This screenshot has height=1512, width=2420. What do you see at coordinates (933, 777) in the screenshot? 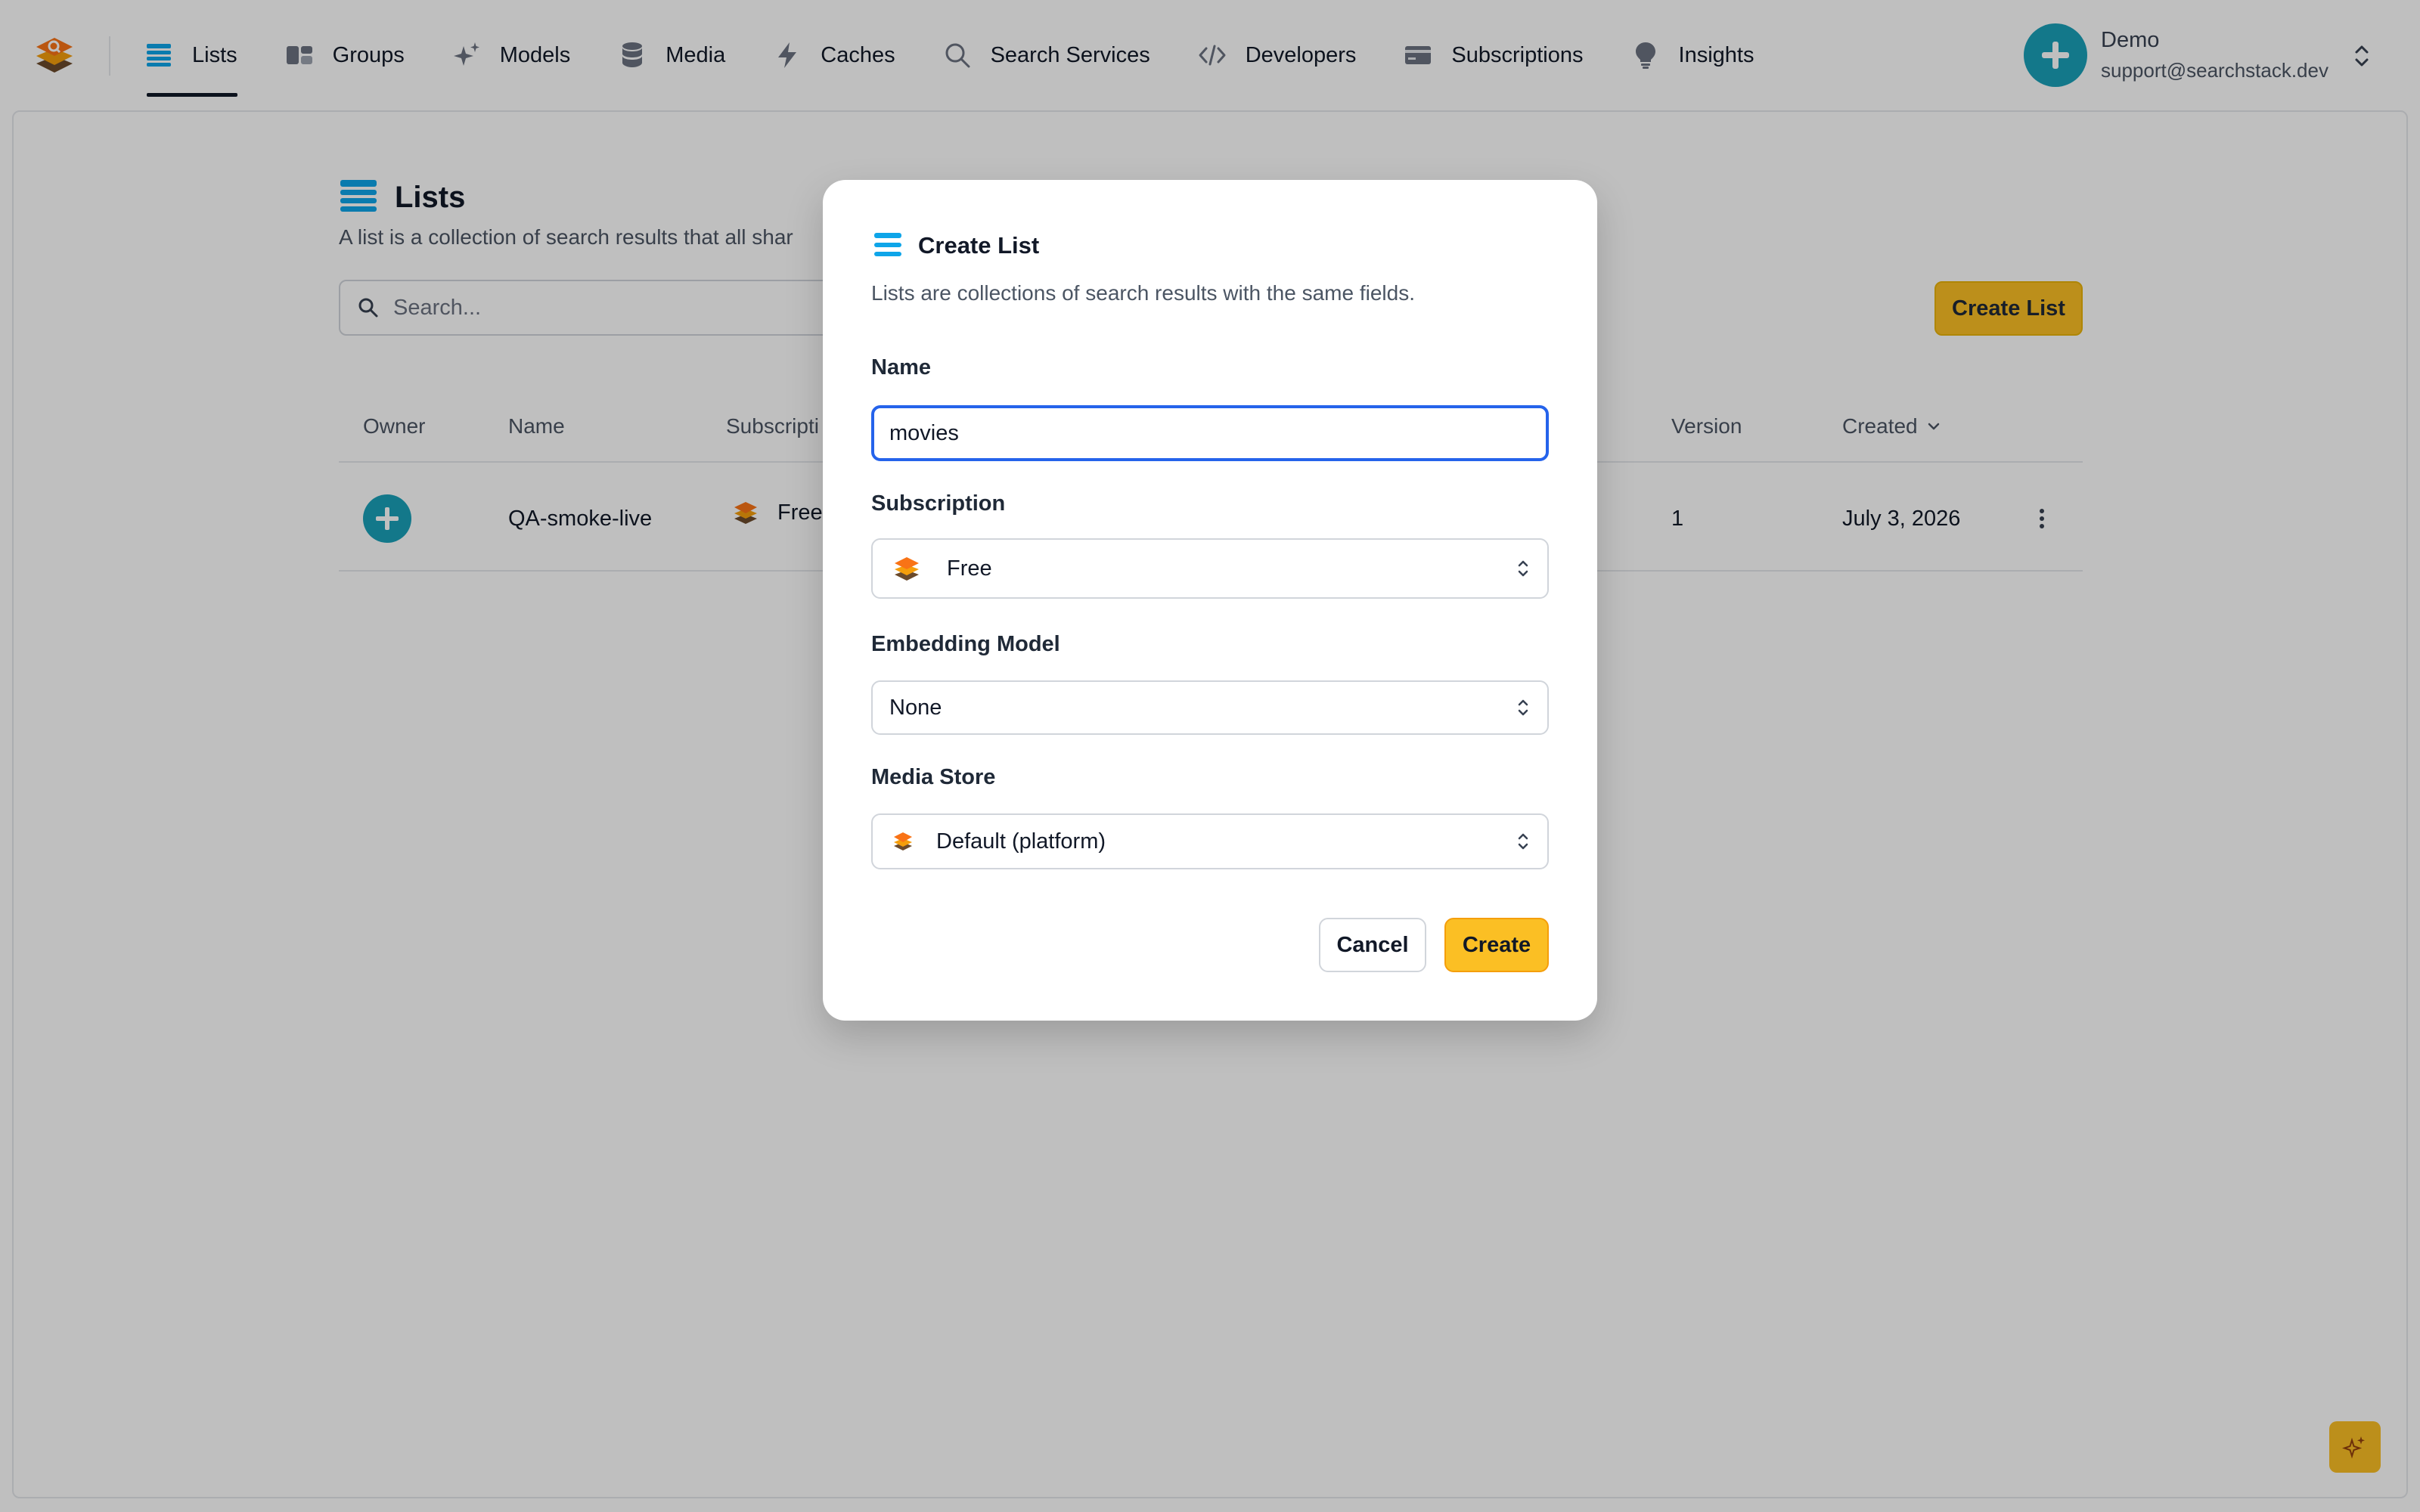
I see `media-store-label: Media Store` at bounding box center [933, 777].